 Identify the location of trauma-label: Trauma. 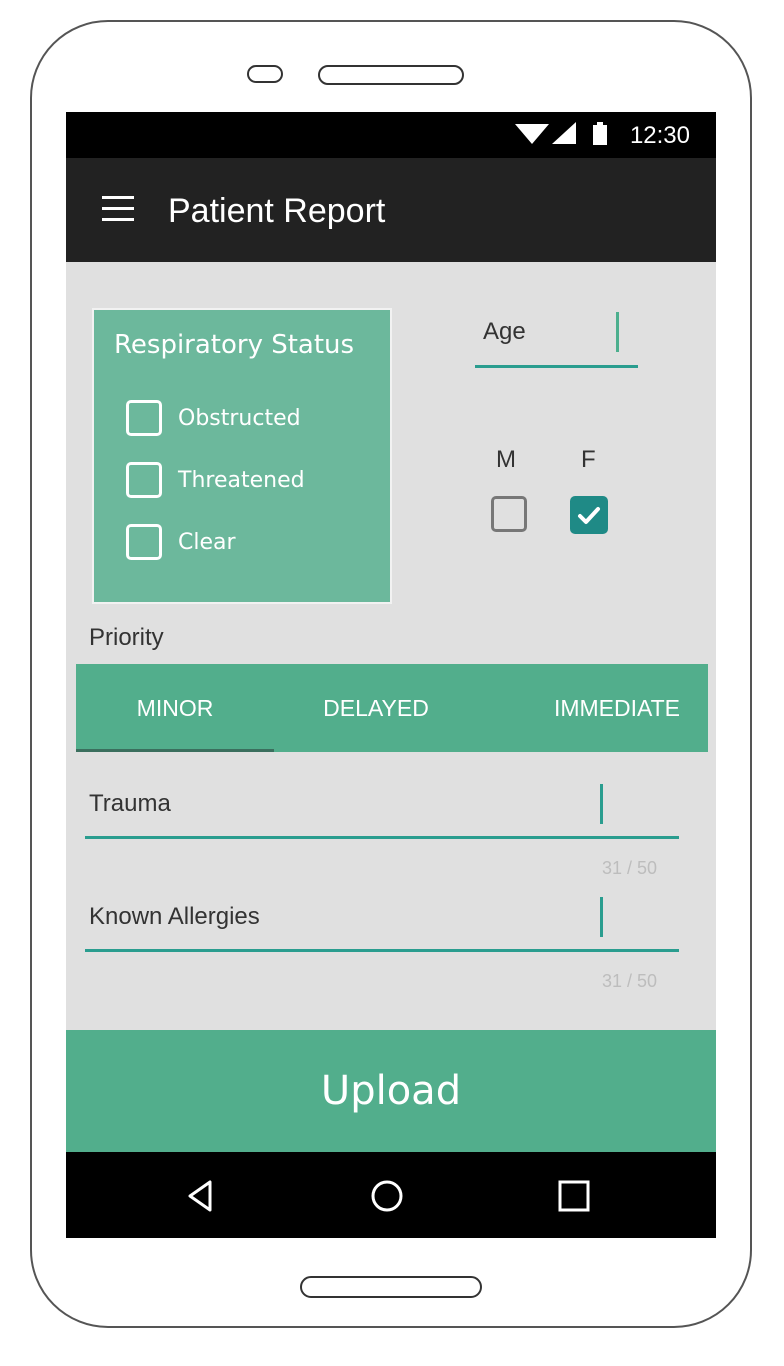
(130, 803).